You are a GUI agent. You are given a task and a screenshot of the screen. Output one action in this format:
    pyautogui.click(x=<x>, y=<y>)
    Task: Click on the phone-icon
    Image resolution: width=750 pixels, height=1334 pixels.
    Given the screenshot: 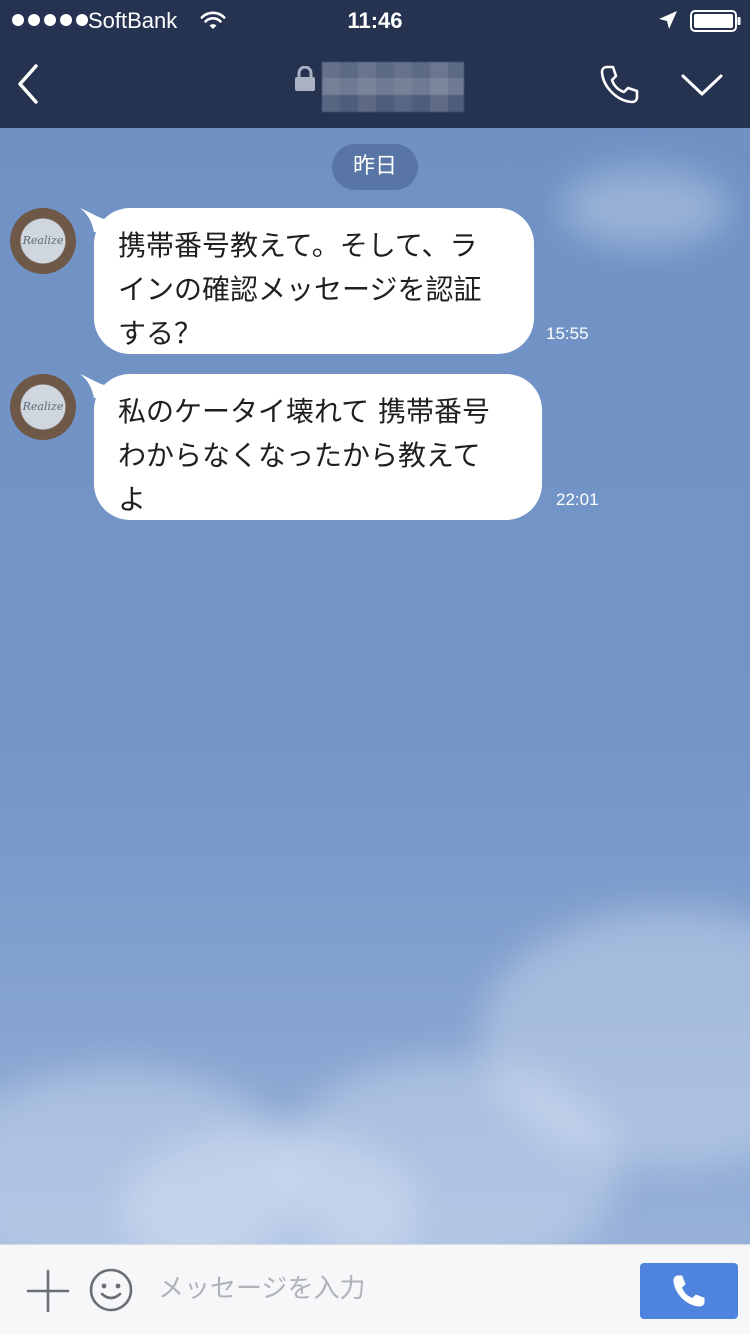 What is the action you would take?
    pyautogui.click(x=620, y=84)
    